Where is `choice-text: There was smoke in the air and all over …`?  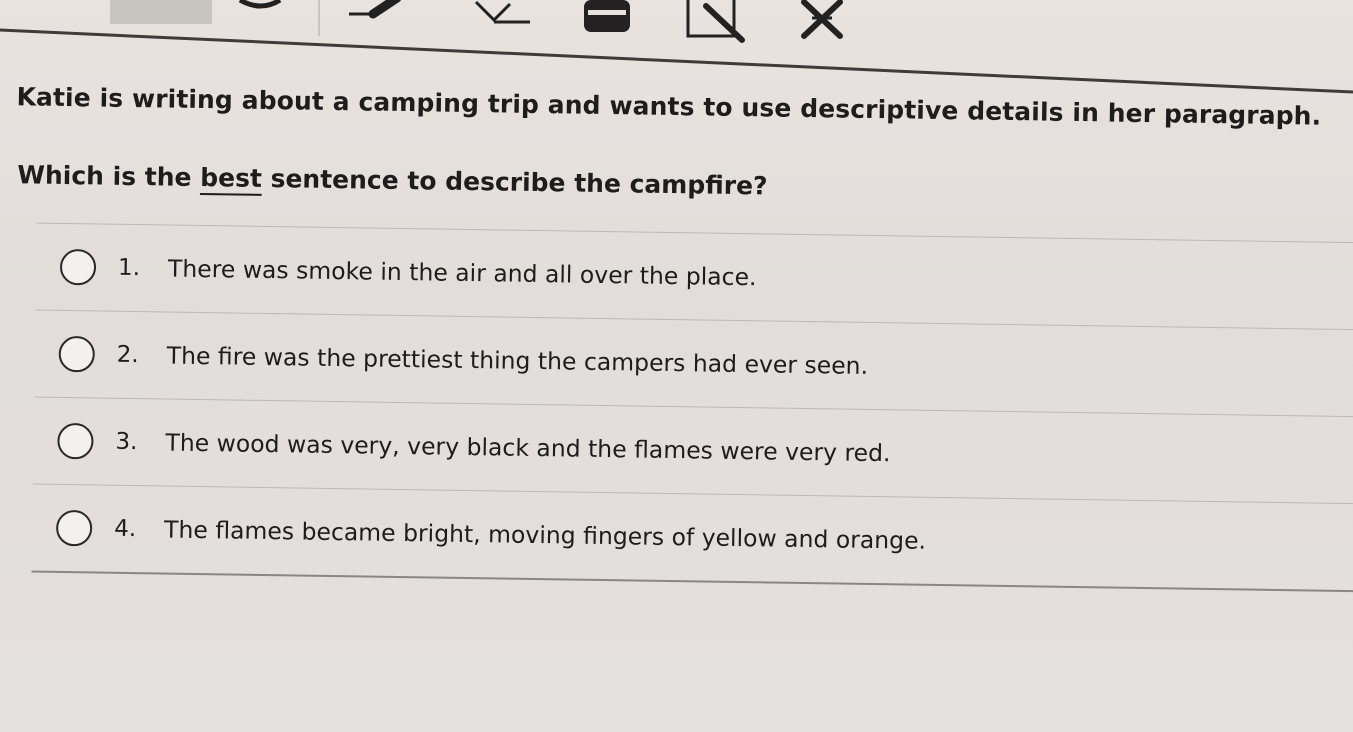
choice-text: There was smoke in the air and all over … is located at coordinates (462, 273).